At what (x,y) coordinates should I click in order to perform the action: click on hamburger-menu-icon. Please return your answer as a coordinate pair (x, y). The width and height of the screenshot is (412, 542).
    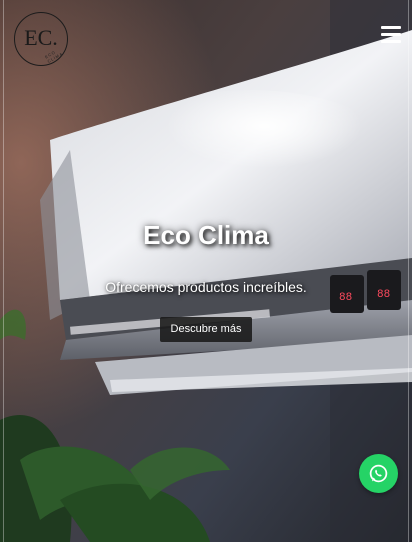
    Looking at the image, I should click on (392, 35).